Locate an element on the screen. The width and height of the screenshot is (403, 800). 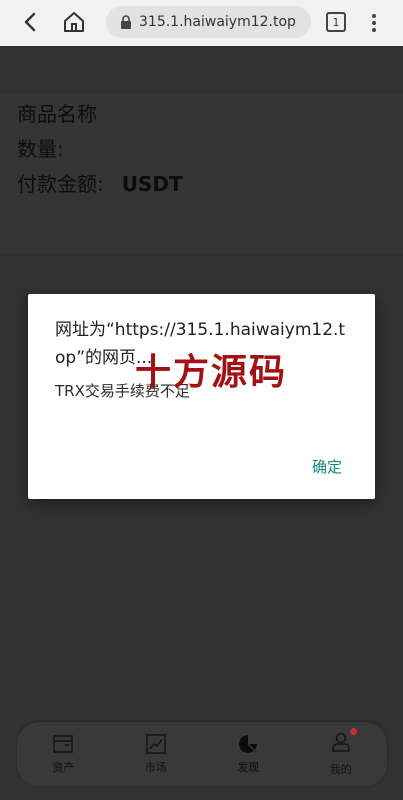
nav-label-market: 市场 is located at coordinates (155, 767).